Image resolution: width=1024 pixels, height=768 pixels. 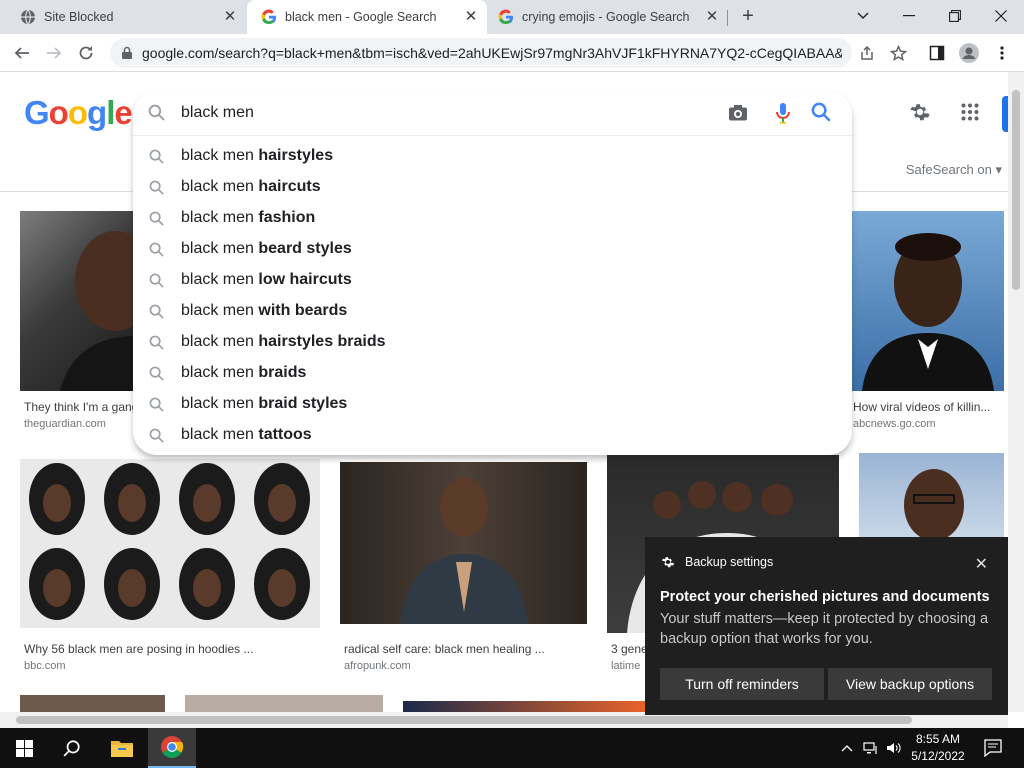 I want to click on suggestion-item: black men beard styles, so click(x=492, y=249).